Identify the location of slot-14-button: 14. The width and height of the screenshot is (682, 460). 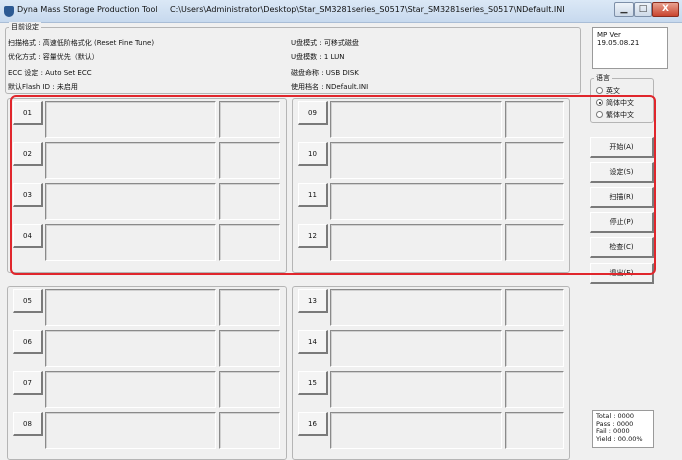
(313, 342).